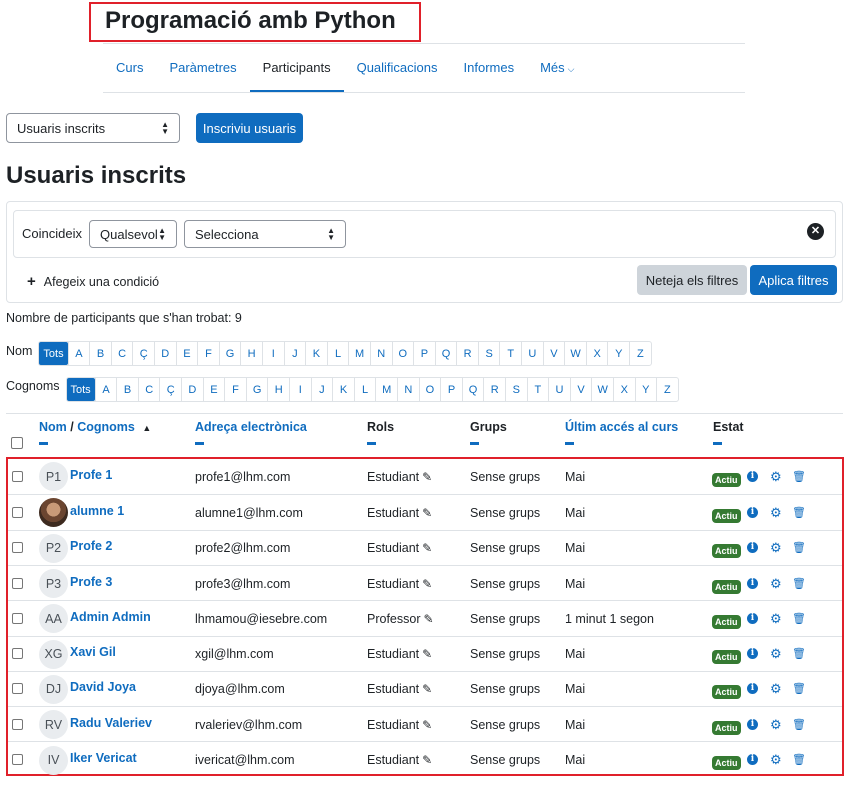 The height and width of the screenshot is (786, 863). What do you see at coordinates (451, 389) in the screenshot?
I see `last-name-initial-letter: P` at bounding box center [451, 389].